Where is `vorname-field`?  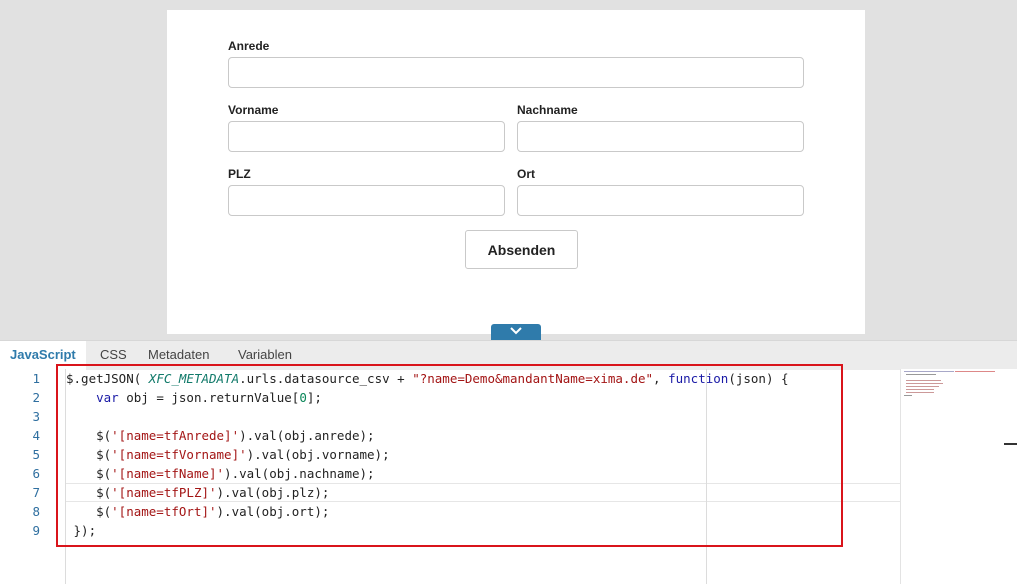
vorname-field is located at coordinates (366, 136).